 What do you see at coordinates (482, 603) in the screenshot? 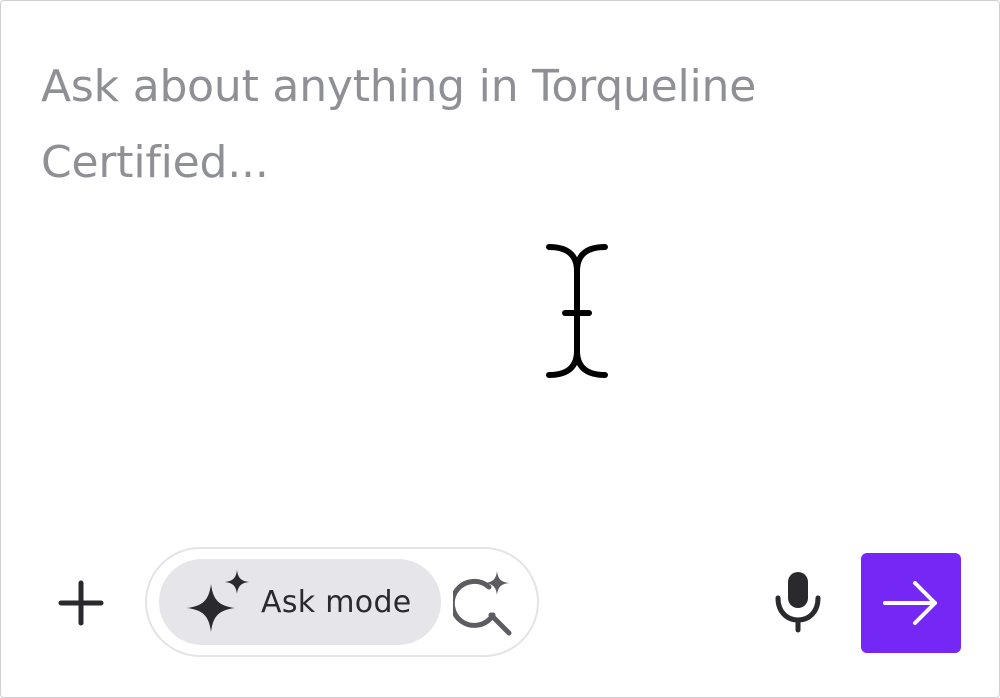
I see `sparkle-search-icon` at bounding box center [482, 603].